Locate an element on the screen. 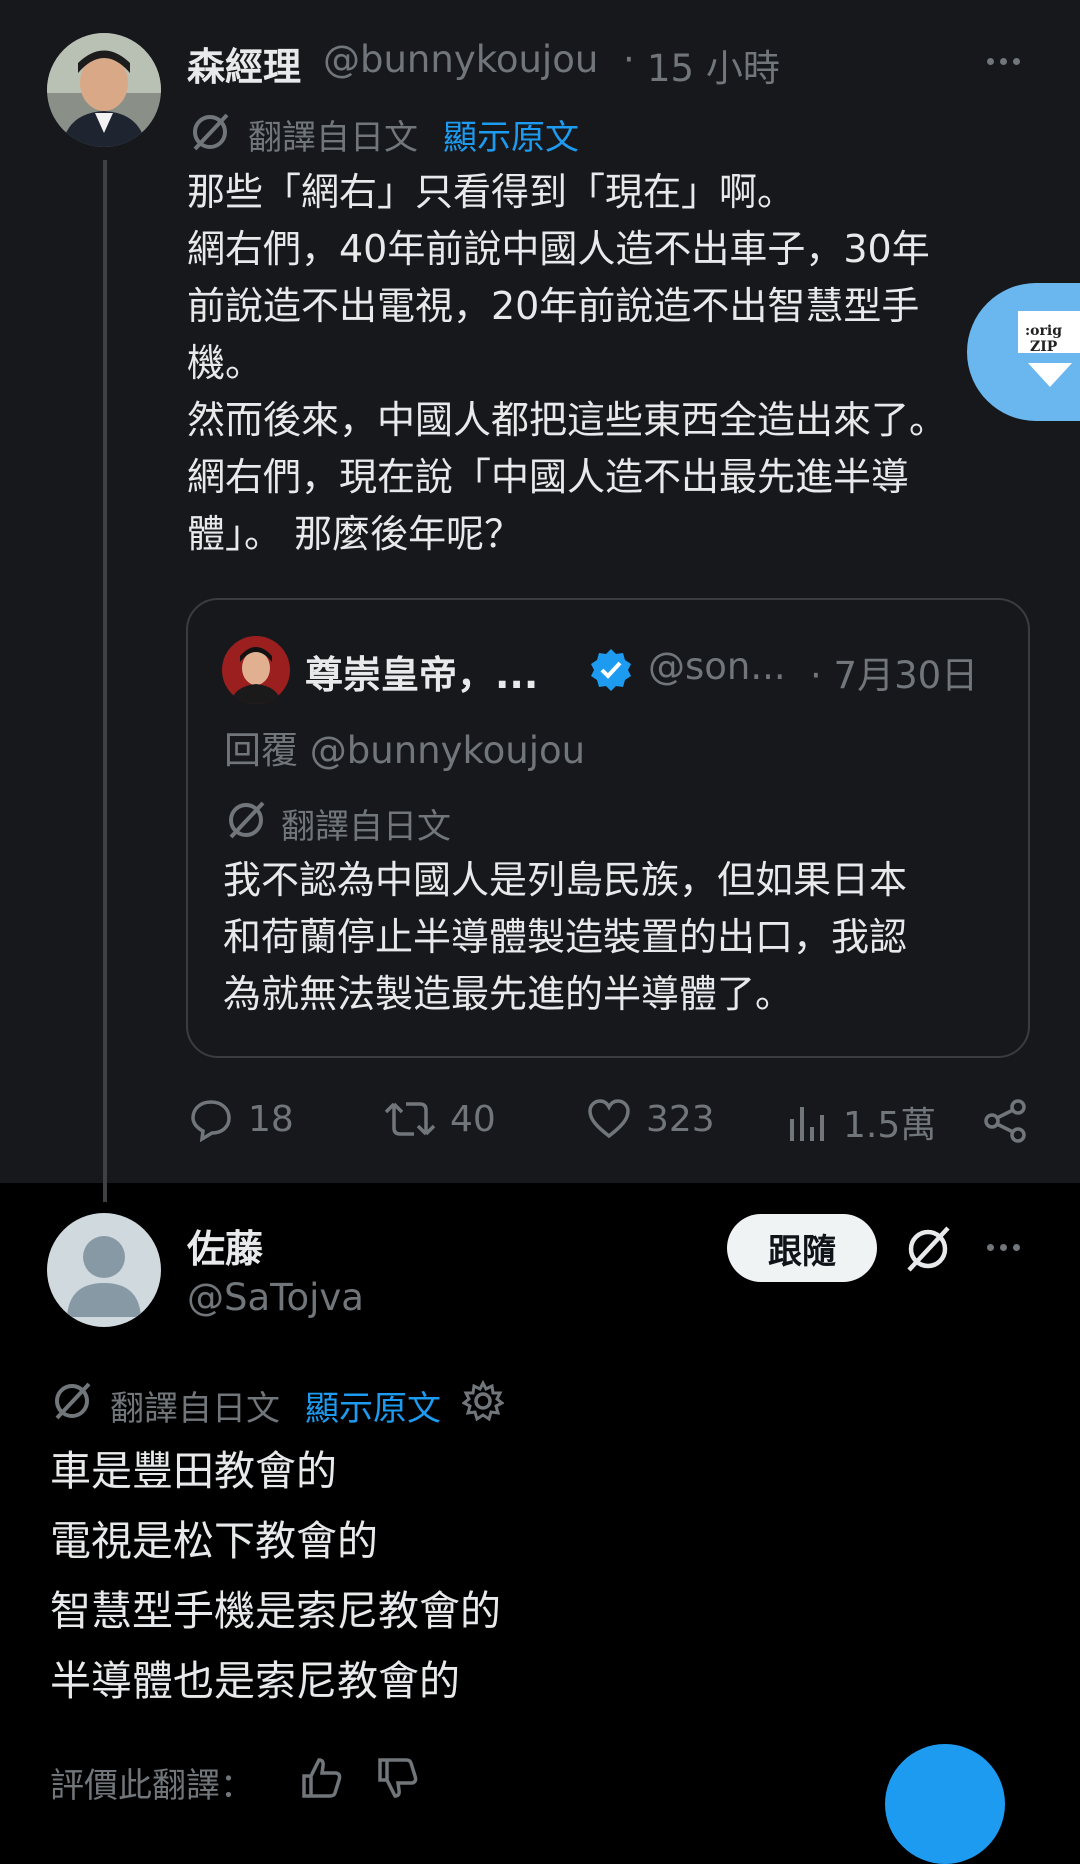 The height and width of the screenshot is (1864, 1080). rate-translation-label: 評價此翻譯： is located at coordinates (152, 1786).